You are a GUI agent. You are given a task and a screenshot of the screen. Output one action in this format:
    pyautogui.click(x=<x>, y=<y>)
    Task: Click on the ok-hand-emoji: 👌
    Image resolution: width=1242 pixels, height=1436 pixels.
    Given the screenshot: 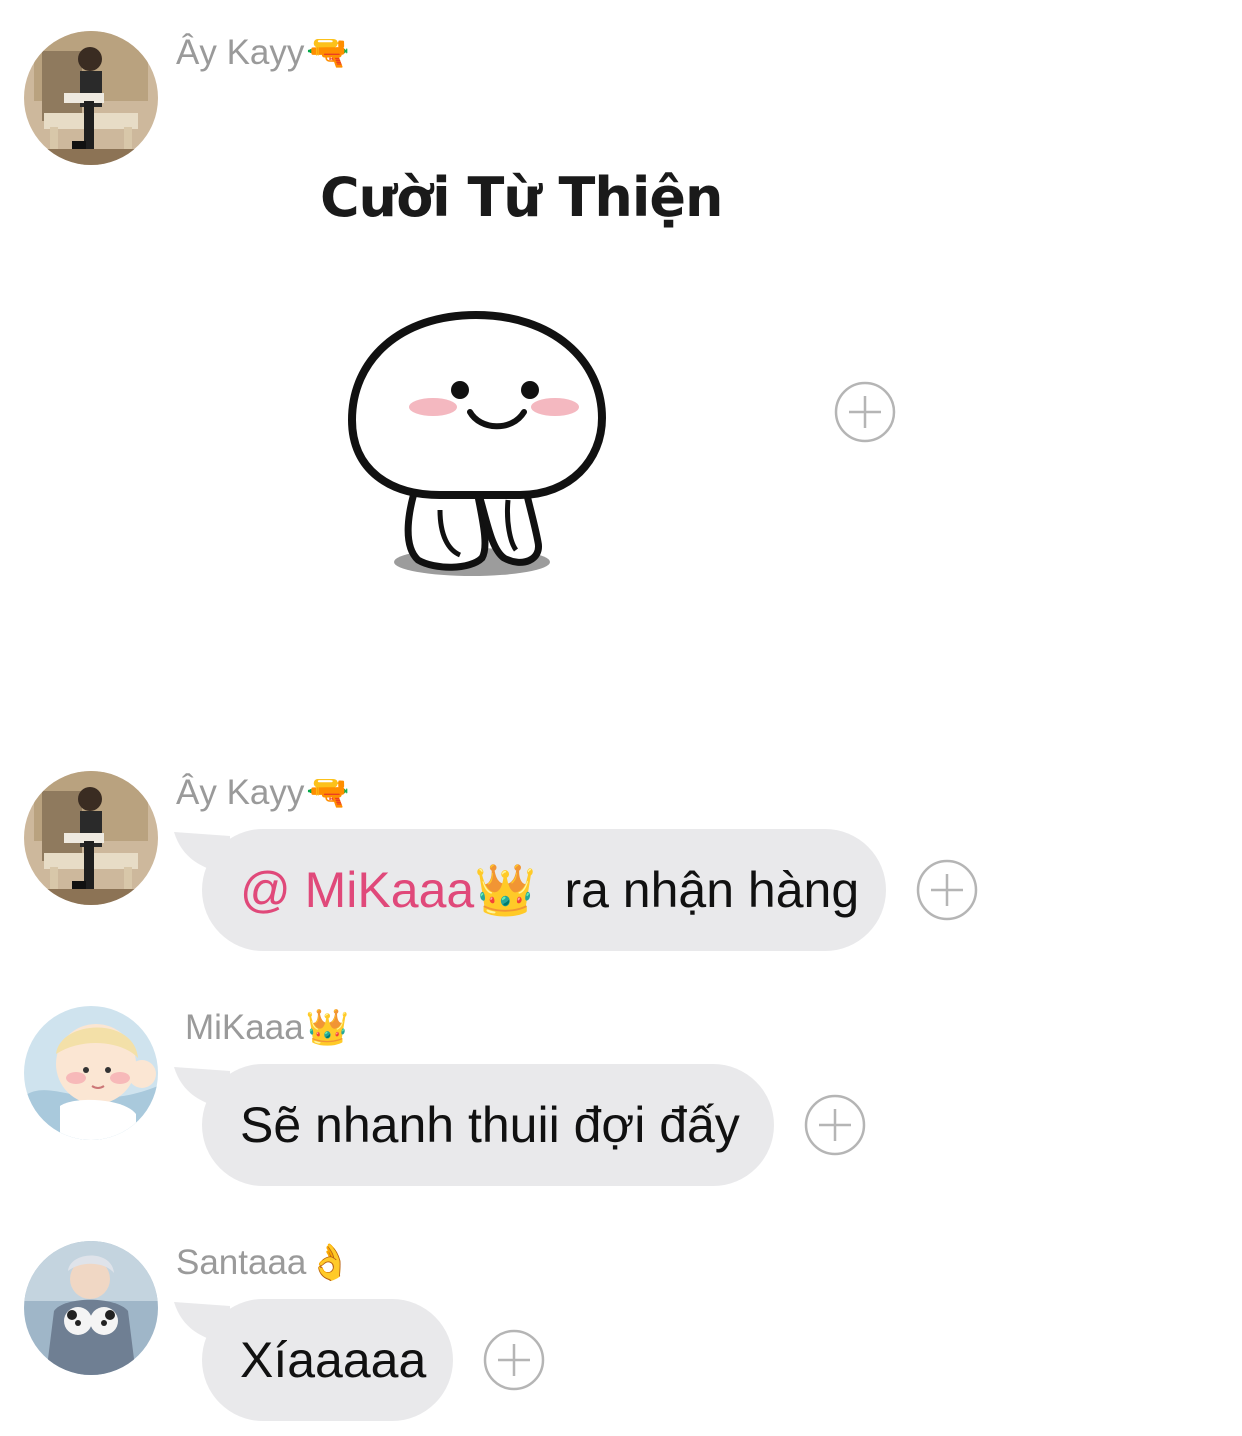 What is the action you would take?
    pyautogui.click(x=330, y=1262)
    